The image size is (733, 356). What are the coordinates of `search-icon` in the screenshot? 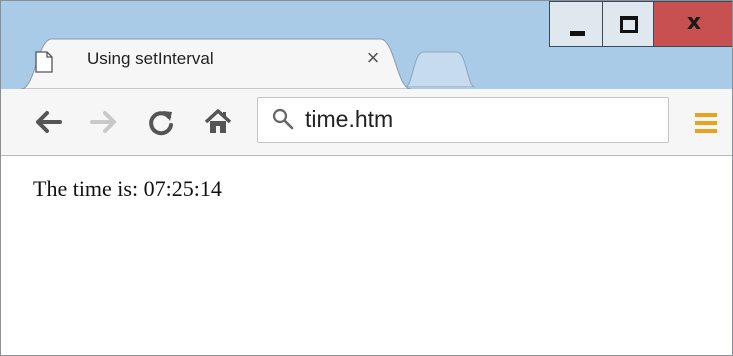 It's located at (283, 119).